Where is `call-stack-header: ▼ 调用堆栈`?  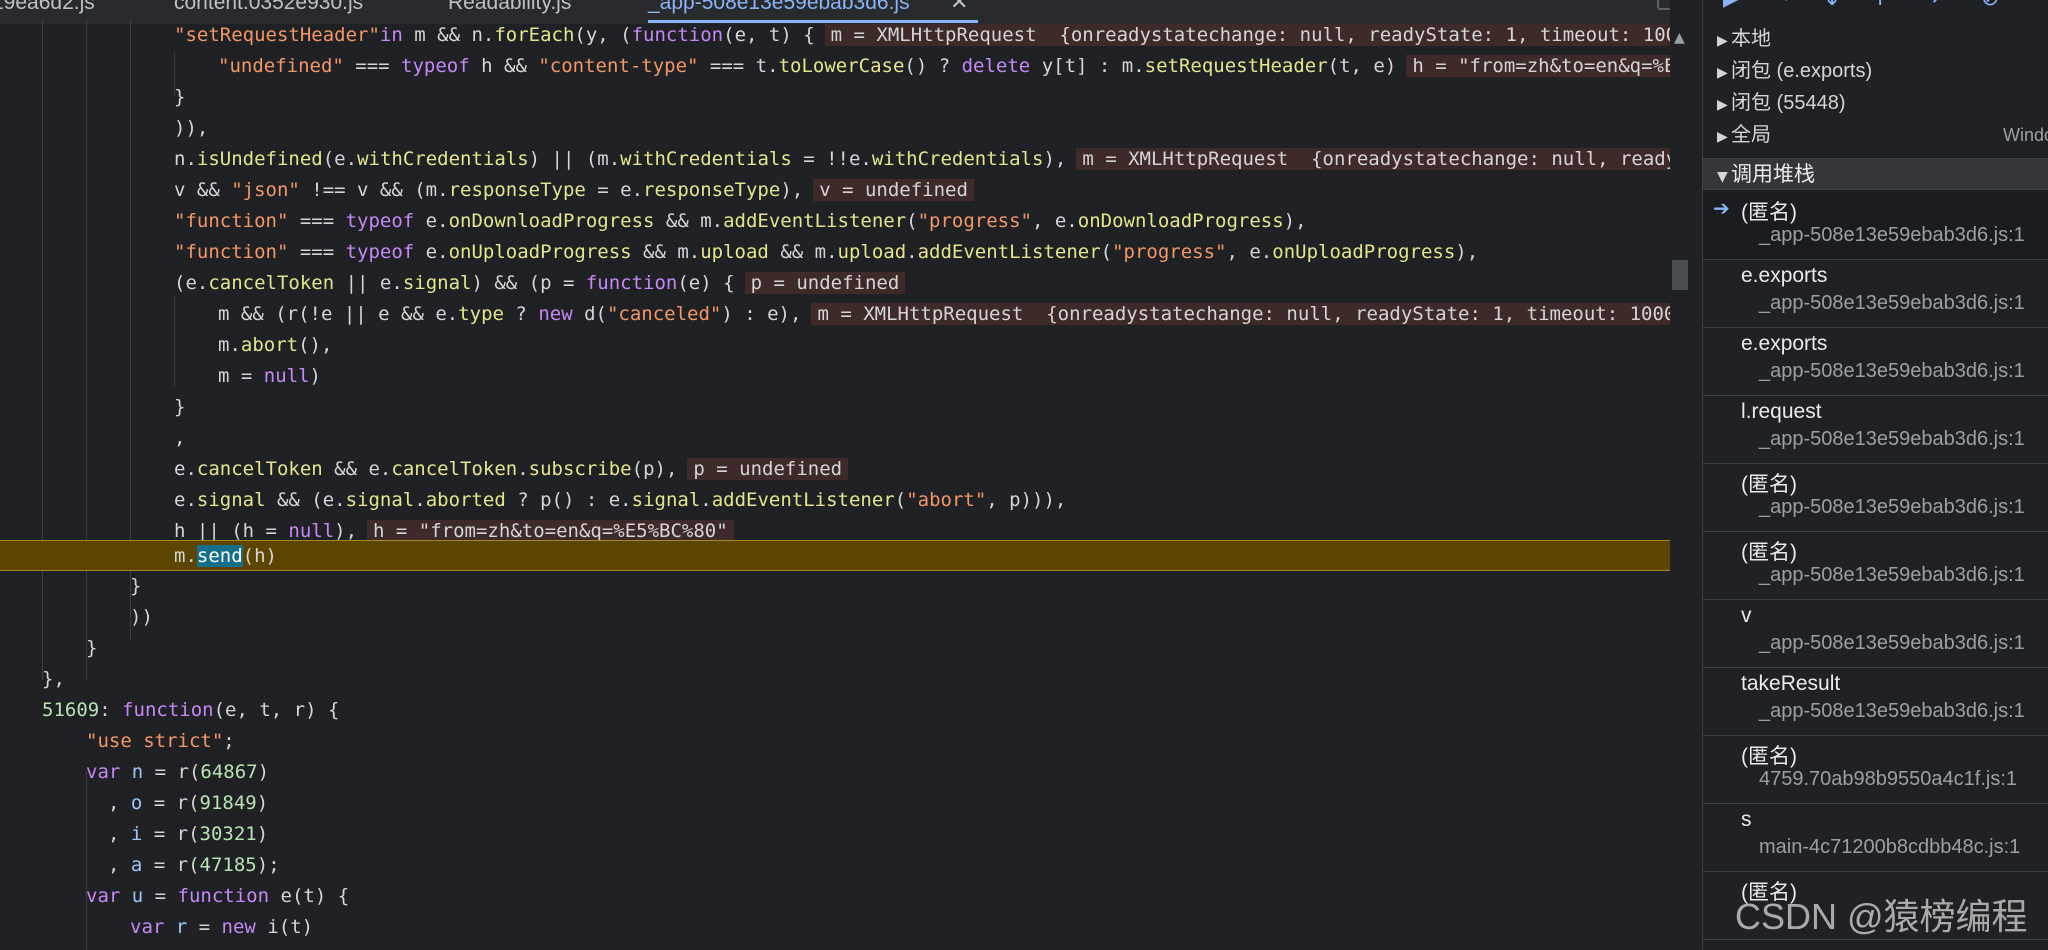 call-stack-header: ▼ 调用堆栈 is located at coordinates (1875, 174).